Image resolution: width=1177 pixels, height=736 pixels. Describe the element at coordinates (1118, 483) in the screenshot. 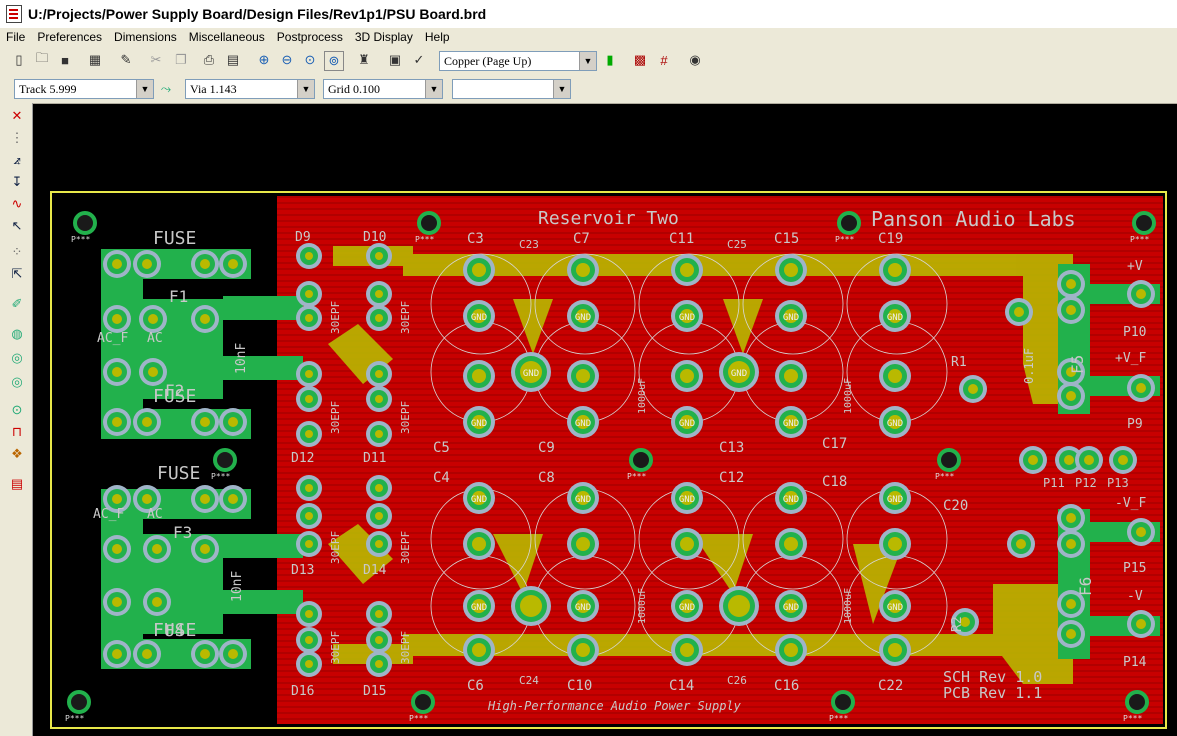

I see `port-p13: P13` at that location.